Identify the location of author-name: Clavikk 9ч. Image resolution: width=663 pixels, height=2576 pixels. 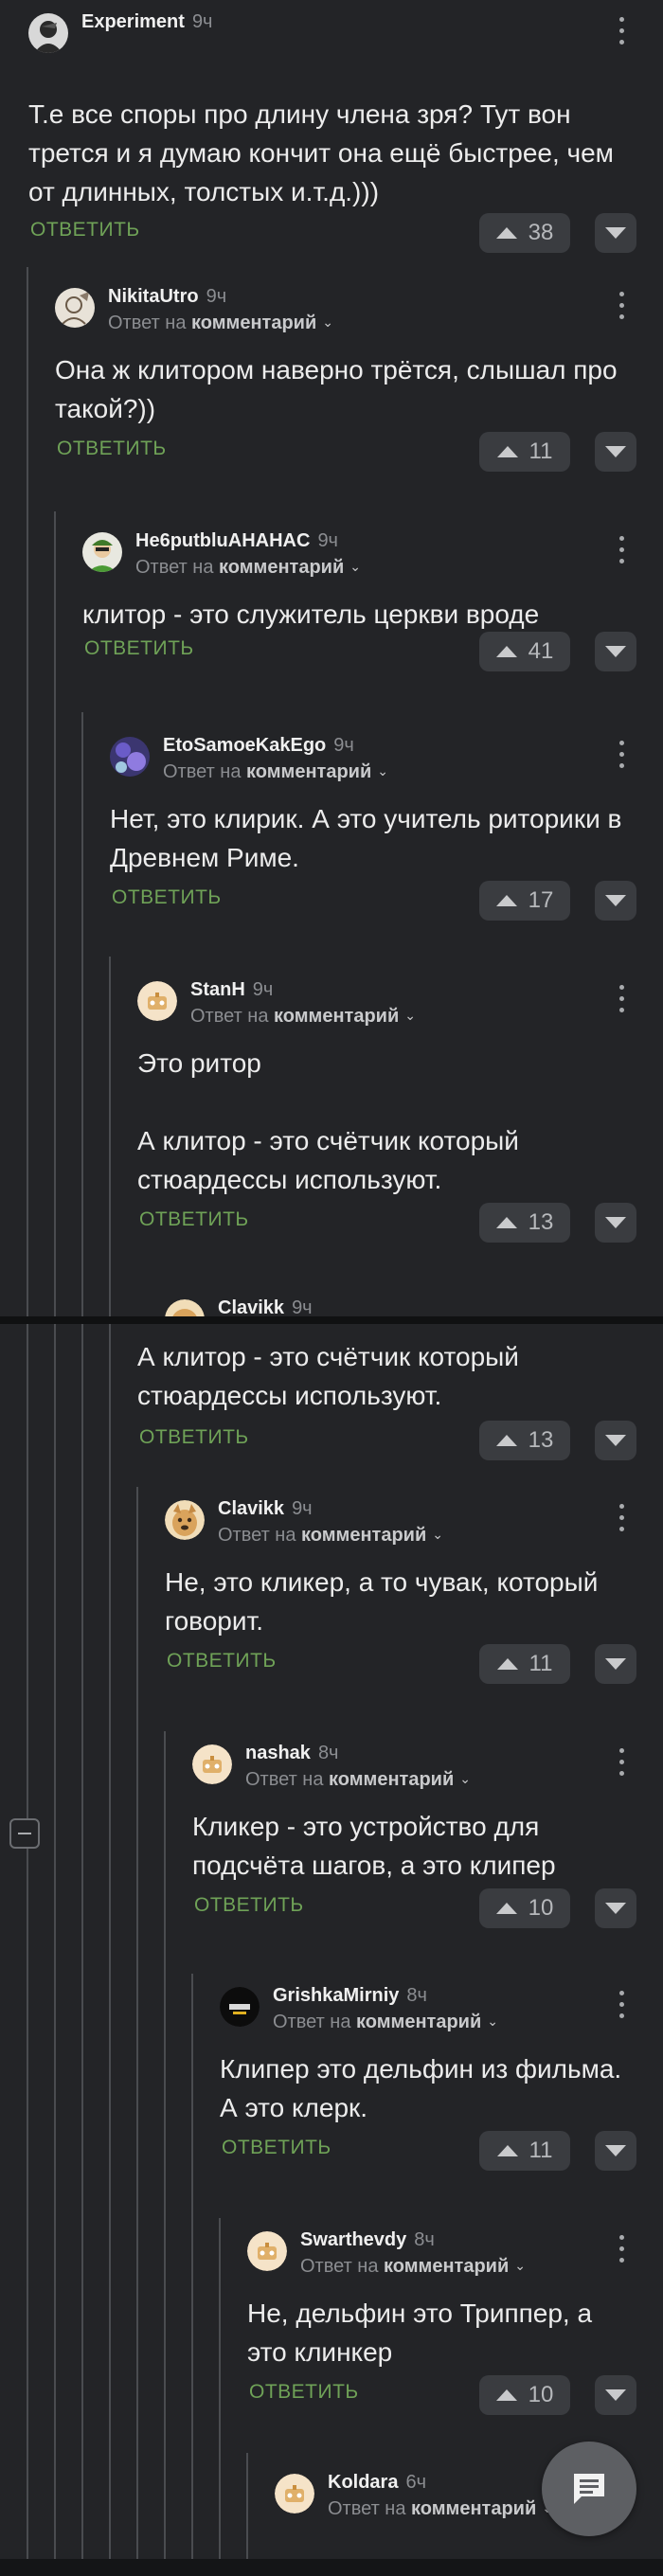
(265, 1306).